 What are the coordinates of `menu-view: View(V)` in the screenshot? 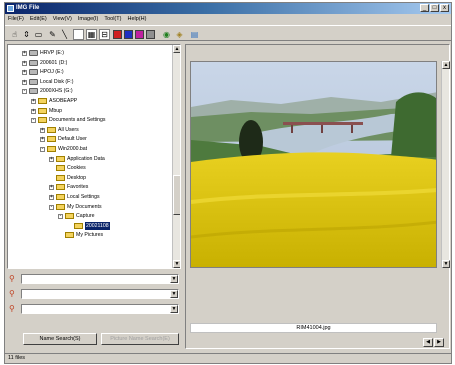 It's located at (62, 19).